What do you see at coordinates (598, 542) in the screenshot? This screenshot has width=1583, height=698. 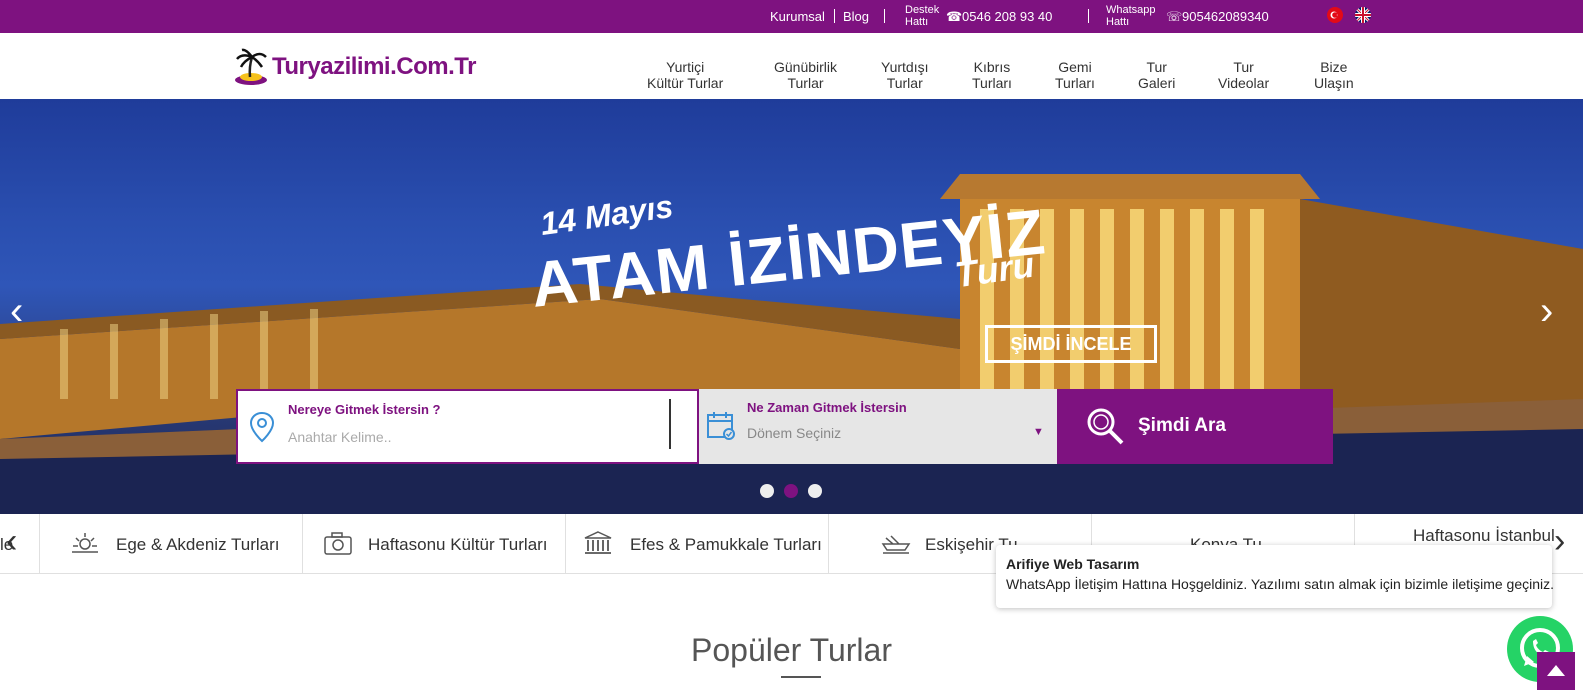 I see `temple-icon` at bounding box center [598, 542].